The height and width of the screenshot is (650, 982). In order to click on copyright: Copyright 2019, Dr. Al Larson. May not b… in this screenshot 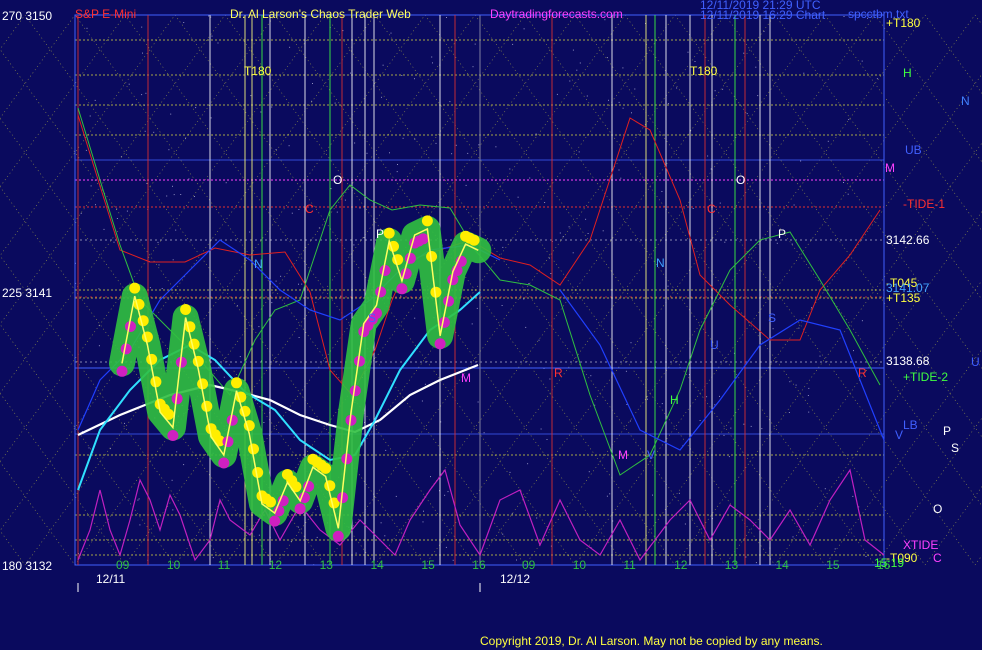, I will do `click(651, 641)`.